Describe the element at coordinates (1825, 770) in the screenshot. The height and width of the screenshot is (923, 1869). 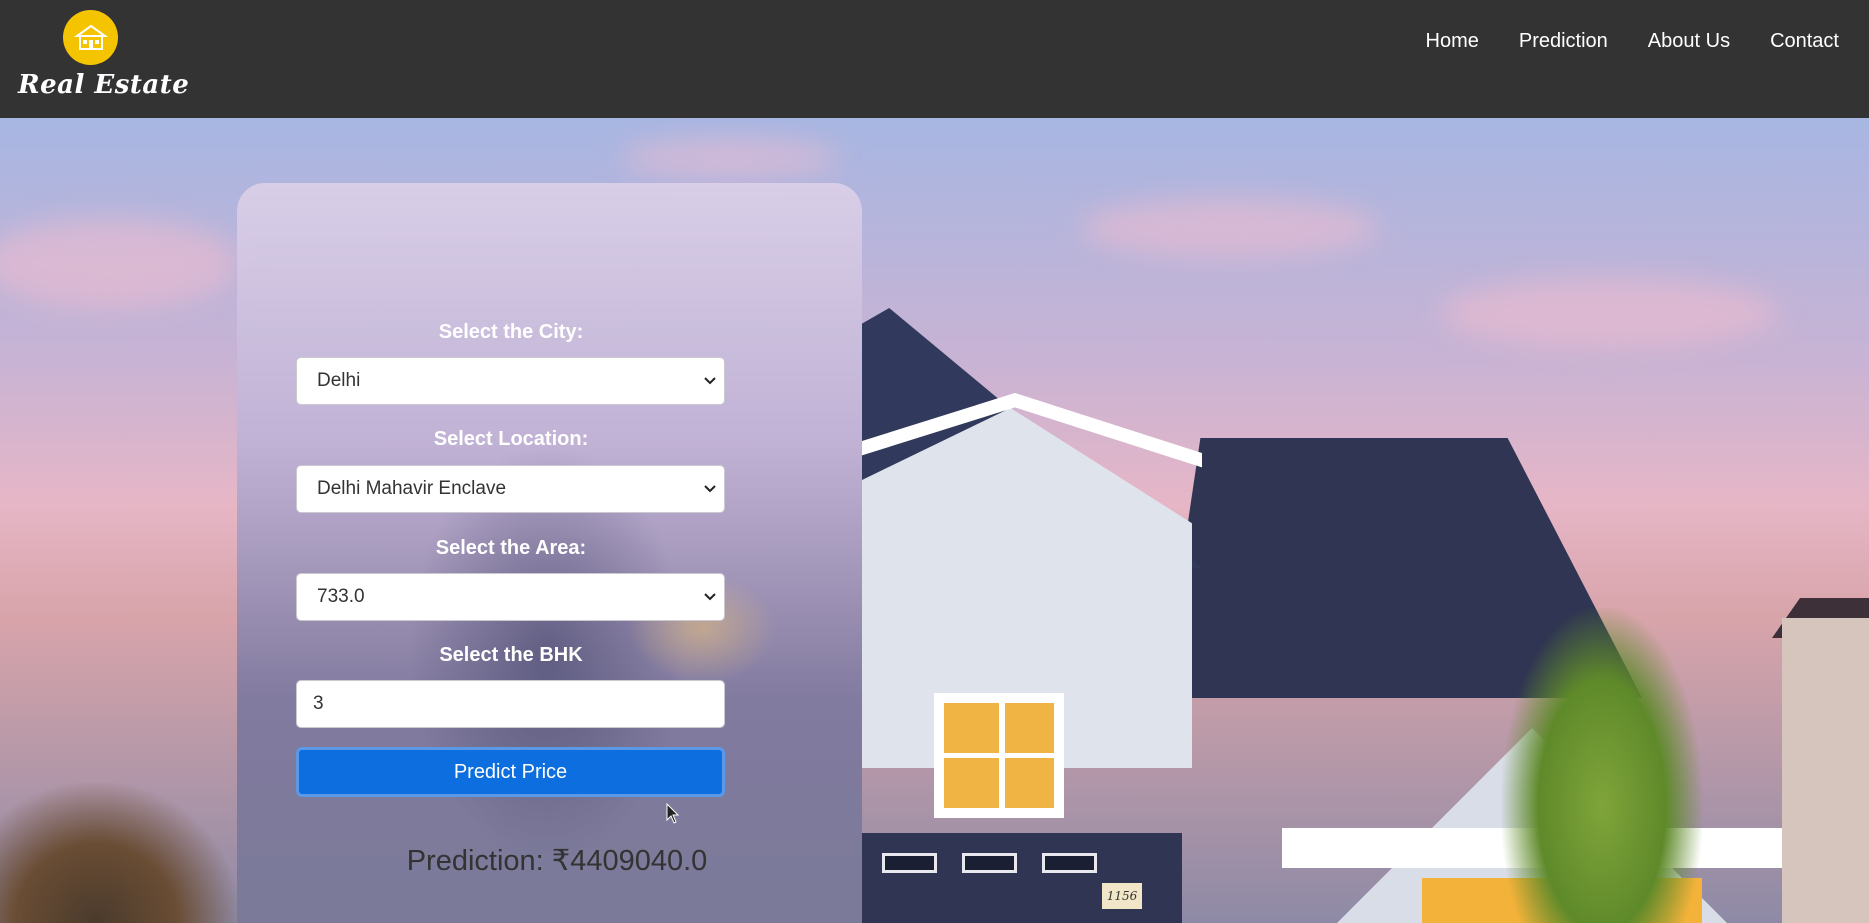
I see `neighbor-house` at that location.